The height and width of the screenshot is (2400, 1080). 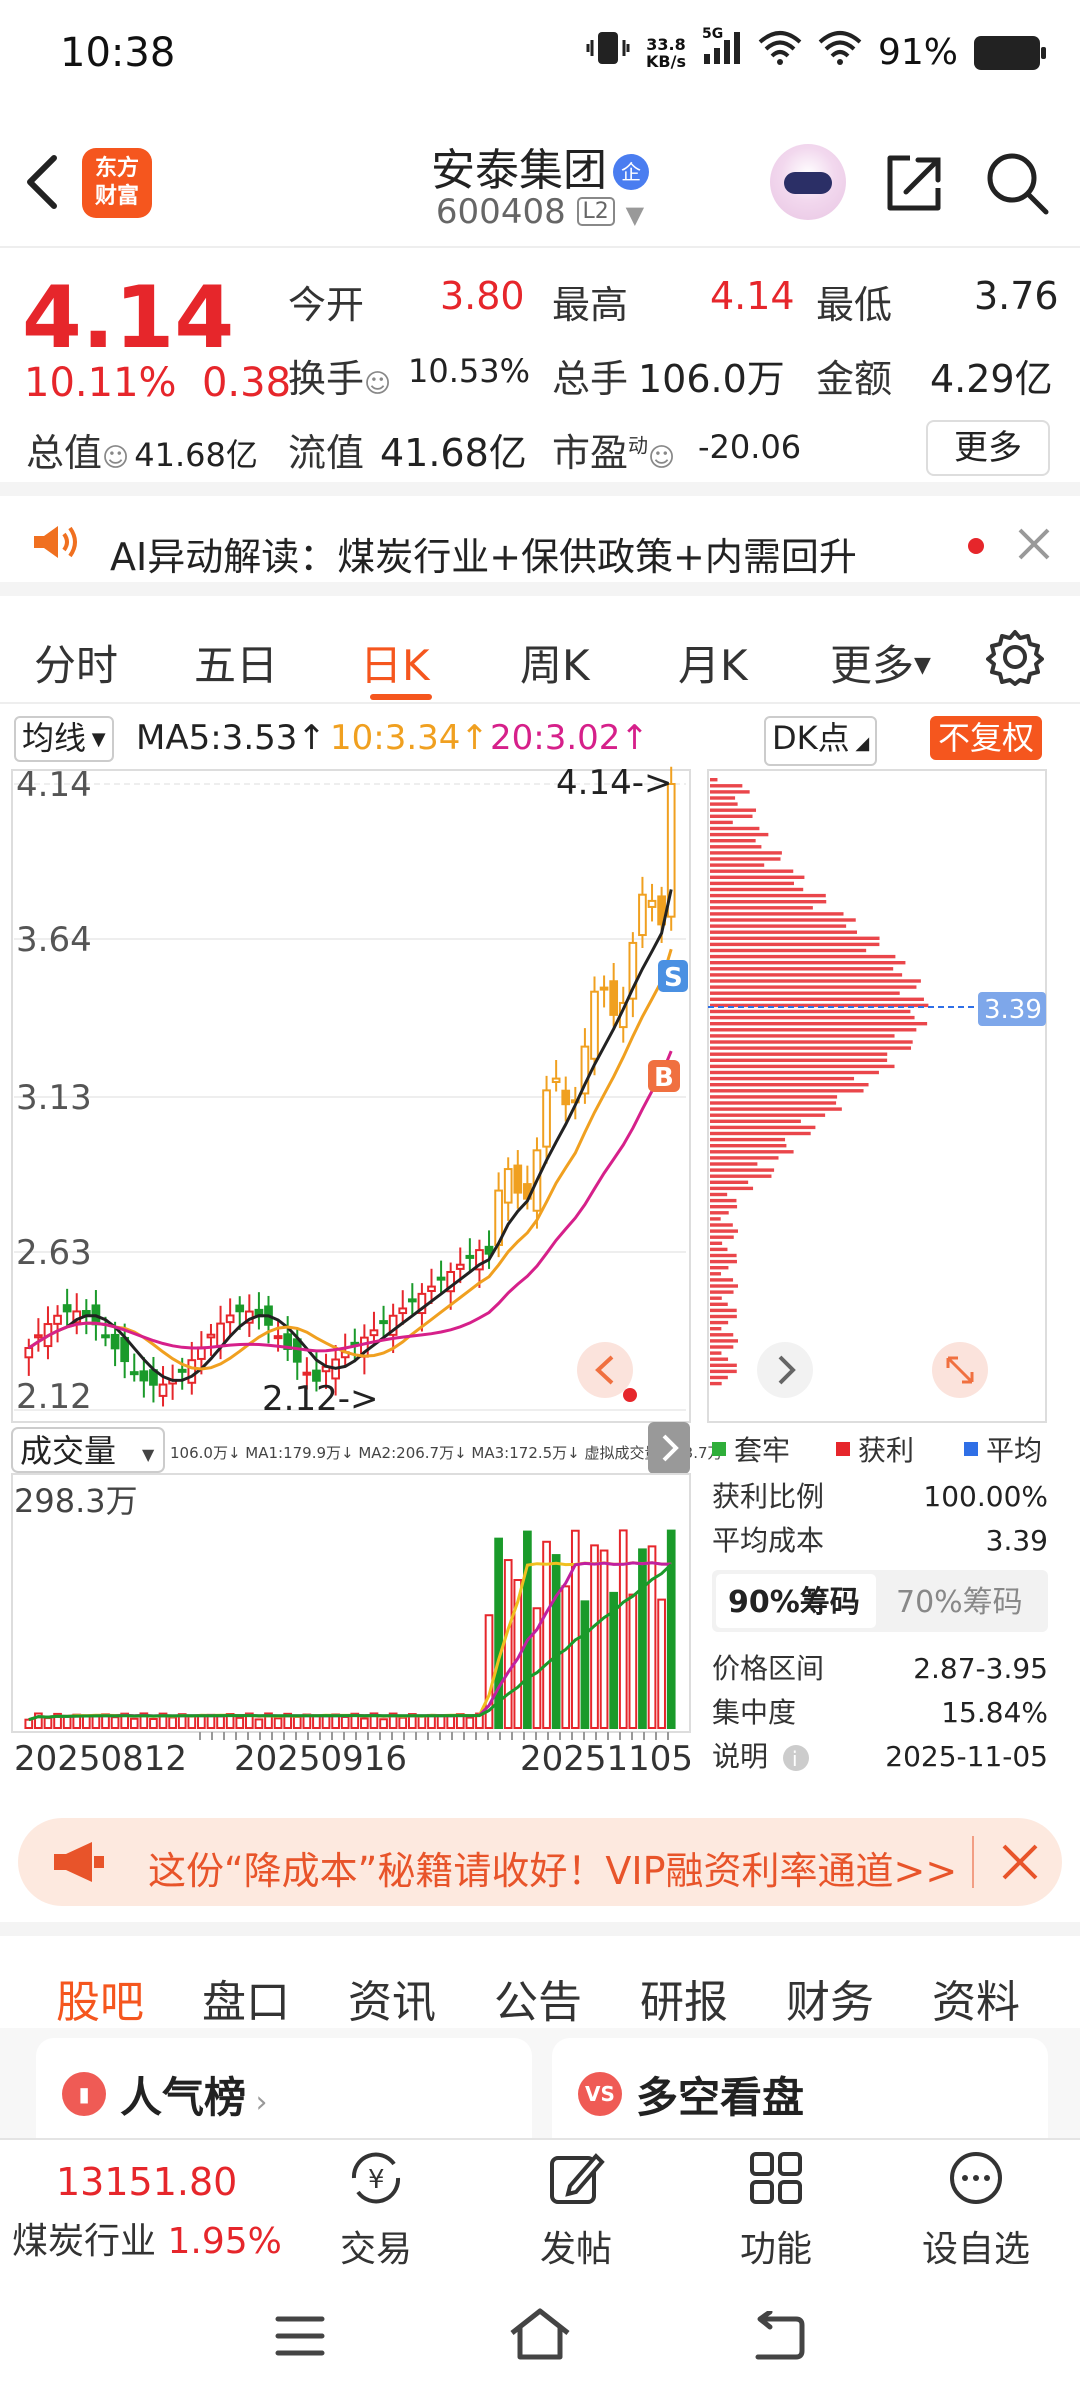 What do you see at coordinates (1015, 659) in the screenshot?
I see `settings-icon` at bounding box center [1015, 659].